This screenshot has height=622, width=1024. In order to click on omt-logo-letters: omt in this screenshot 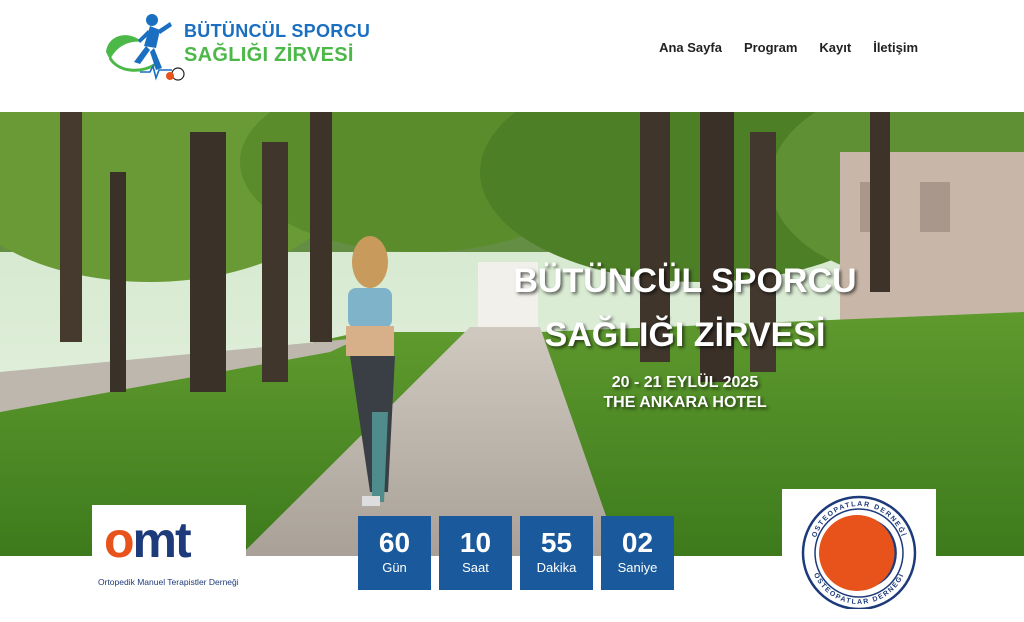, I will do `click(148, 540)`.